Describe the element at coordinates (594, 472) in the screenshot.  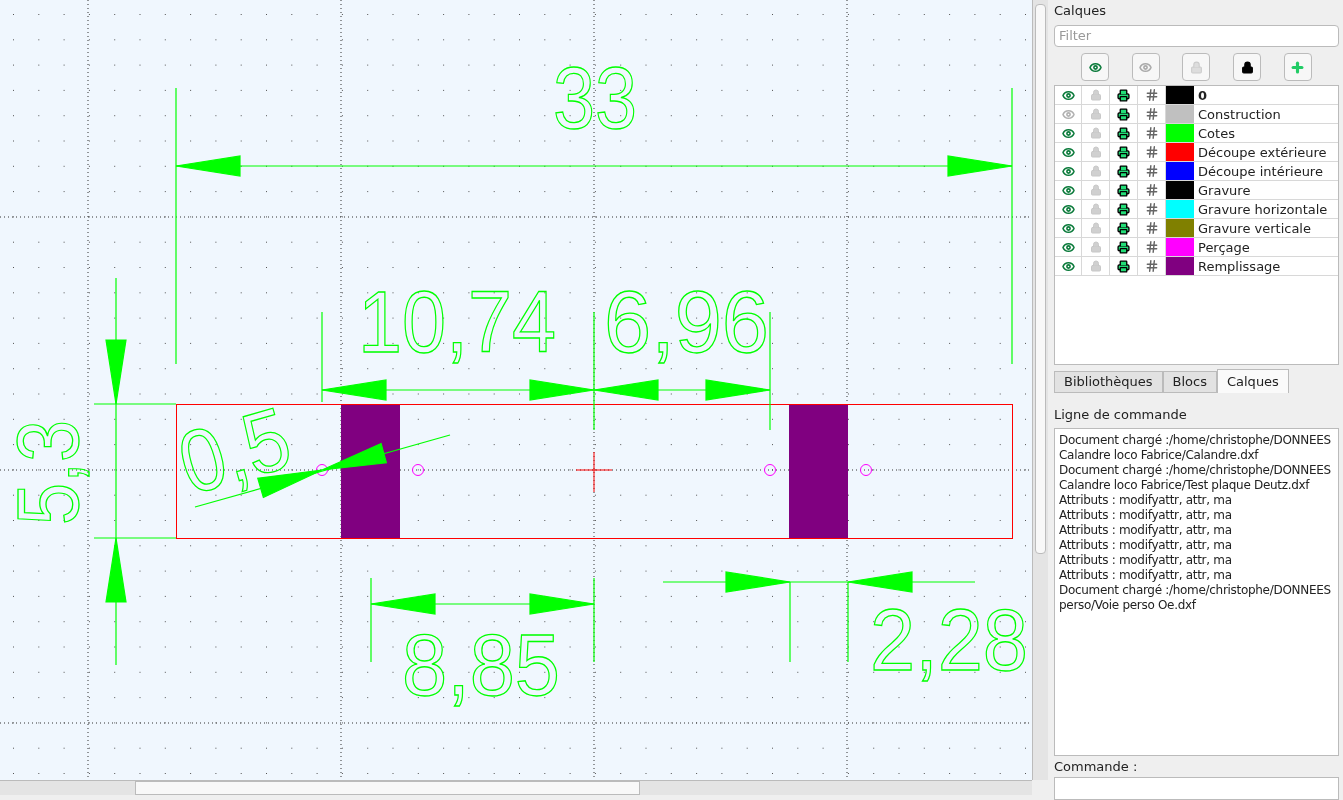
I see `center-cross` at that location.